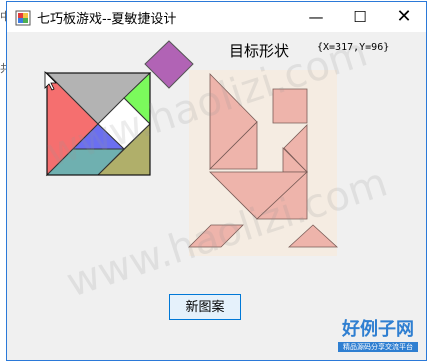 Image resolution: width=433 pixels, height=364 pixels. What do you see at coordinates (360, 17) in the screenshot?
I see `maximize-button: ☐` at bounding box center [360, 17].